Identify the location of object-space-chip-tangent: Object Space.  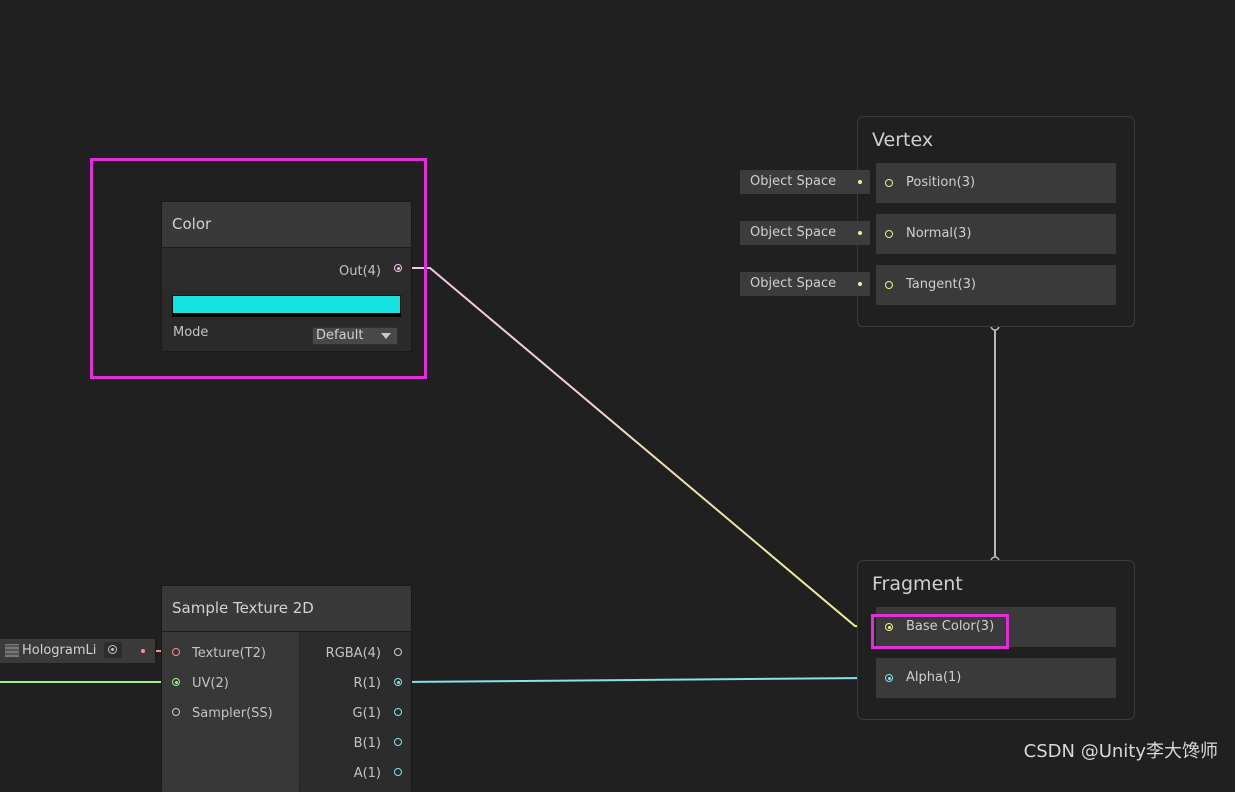
(805, 284).